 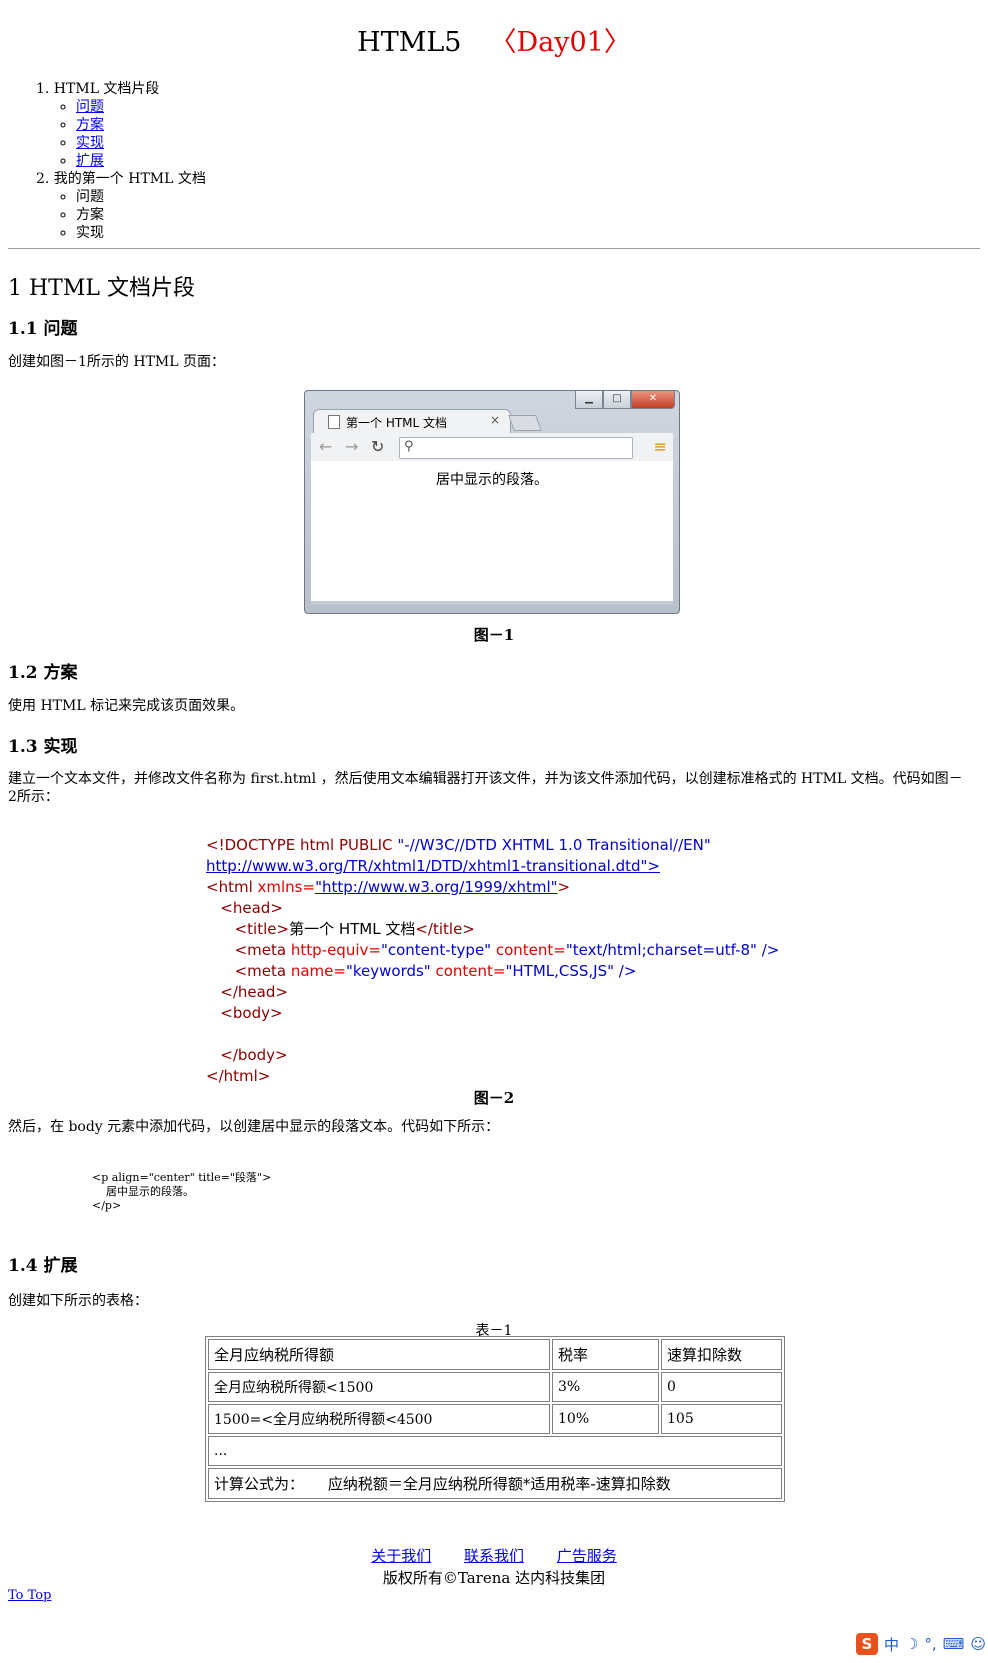 I want to click on user-icon: ☺, so click(x=978, y=1644).